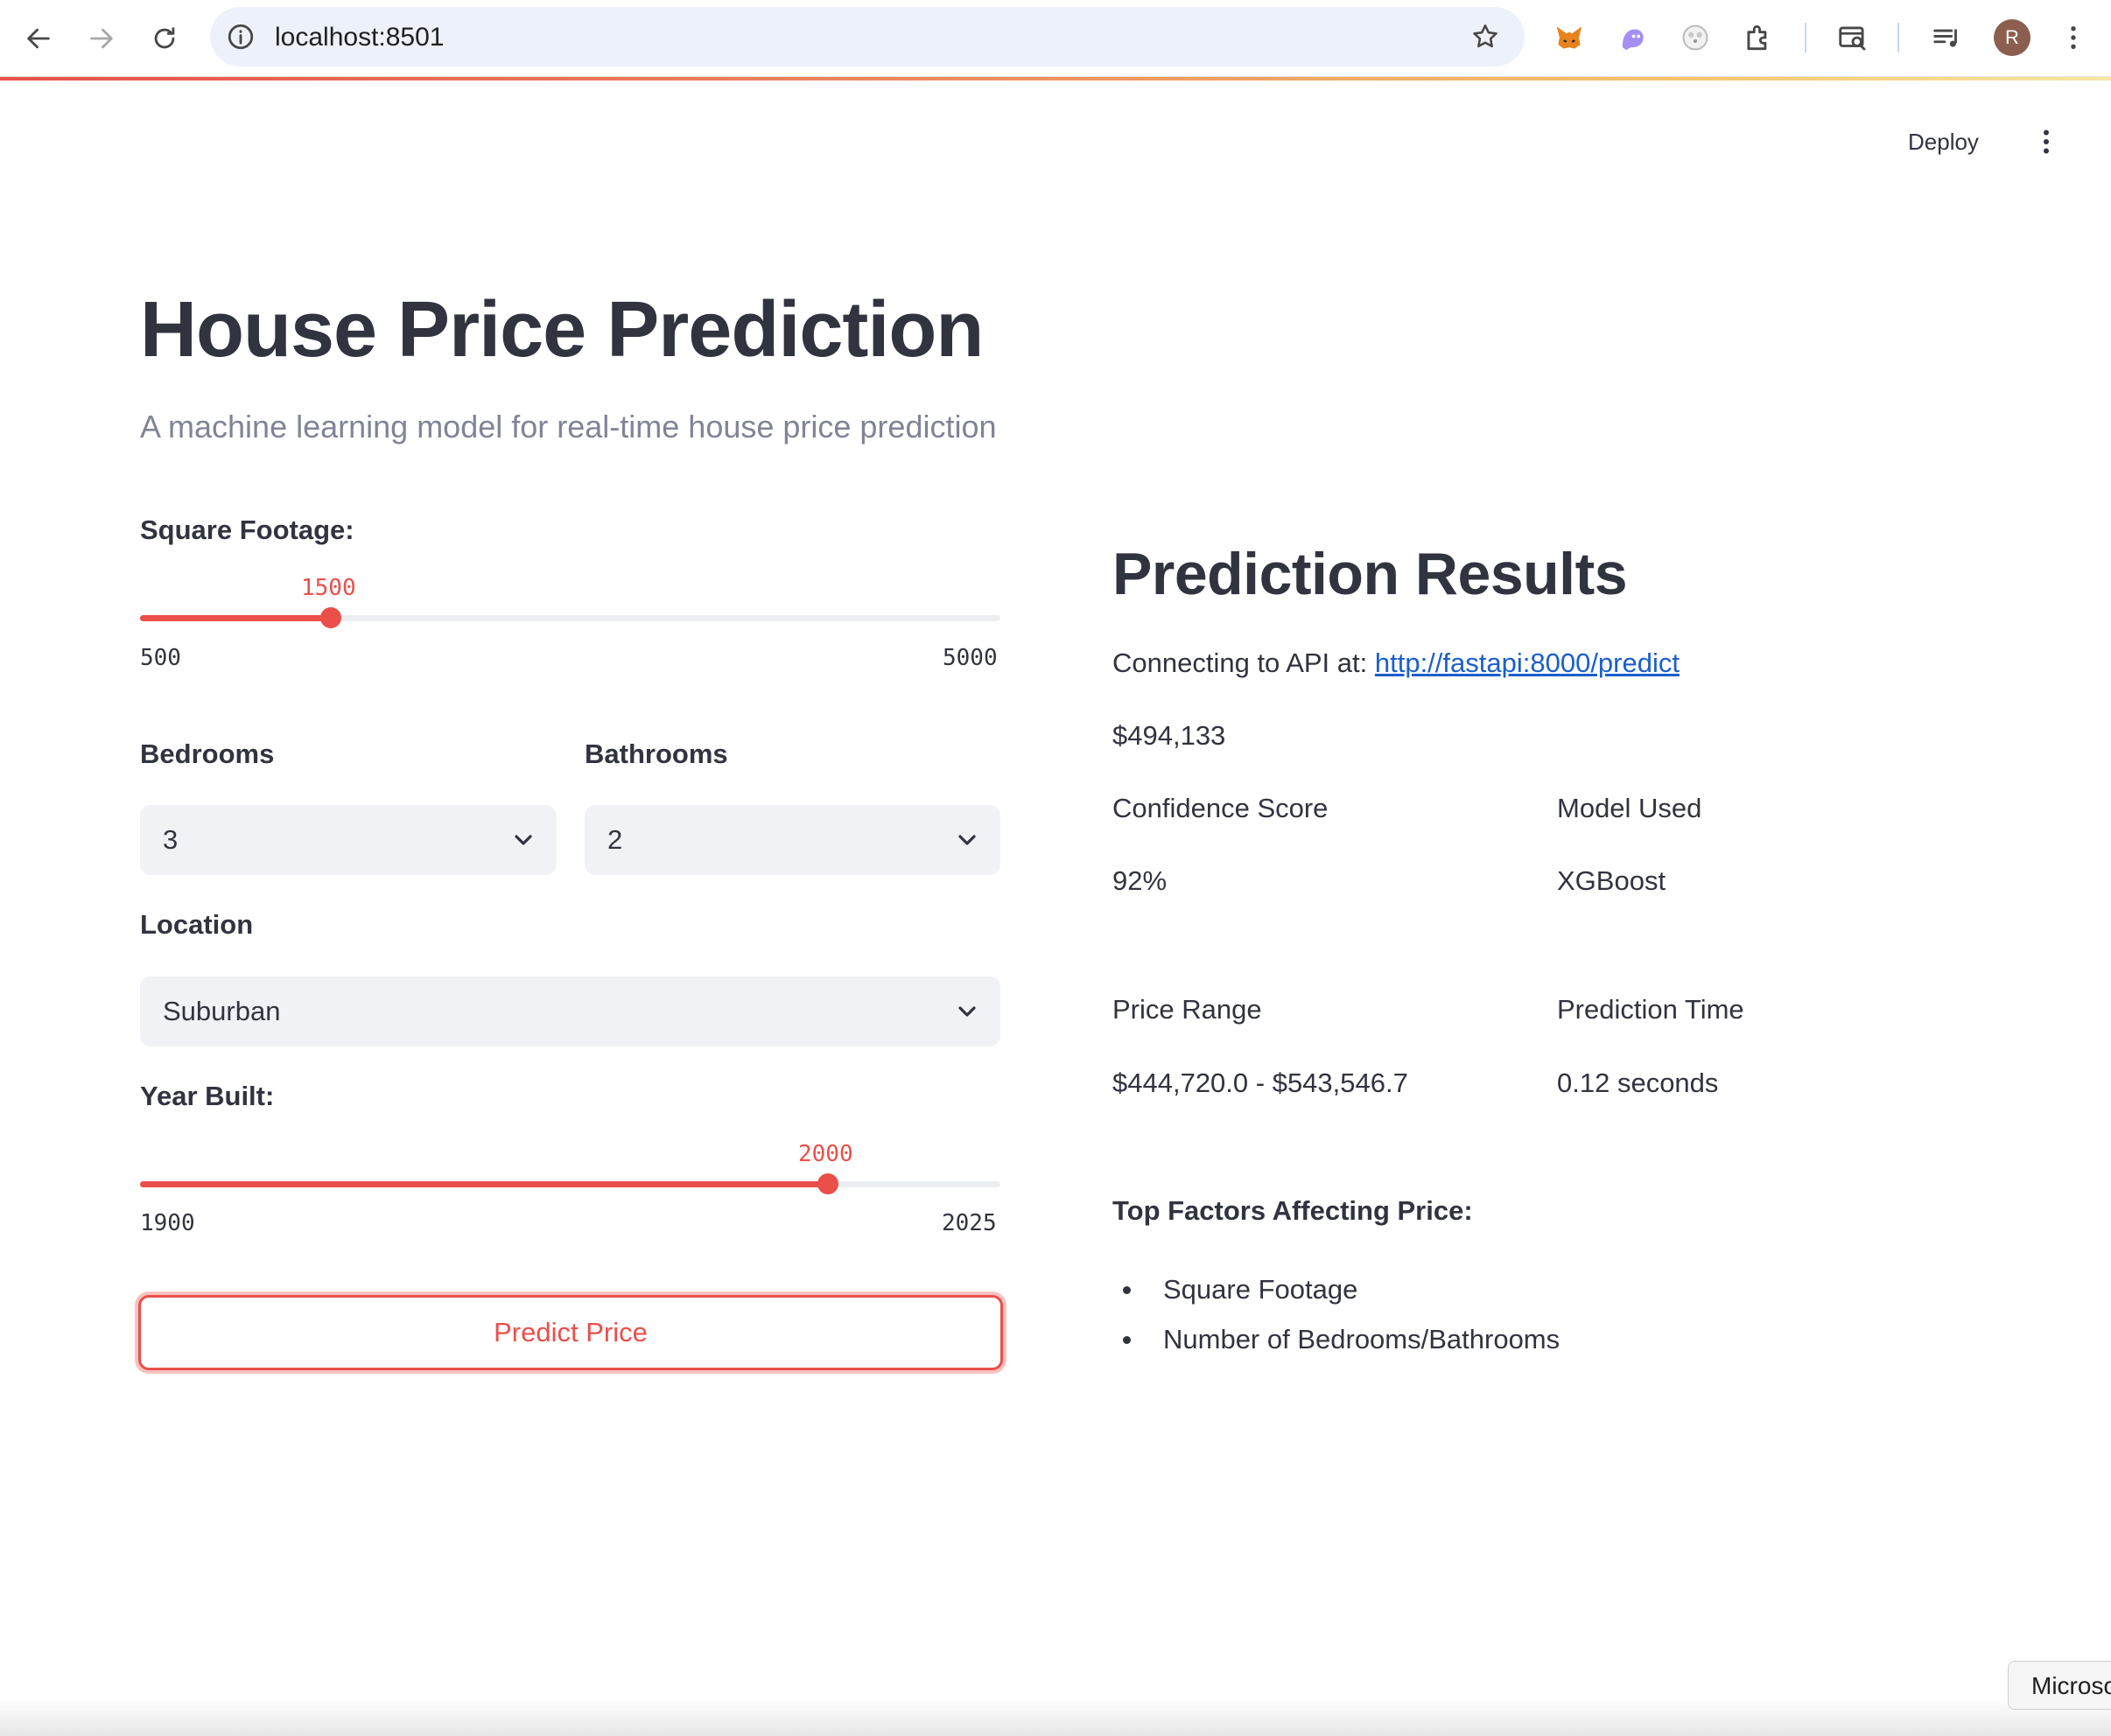  I want to click on extensions-puzzle-icon, so click(1758, 38).